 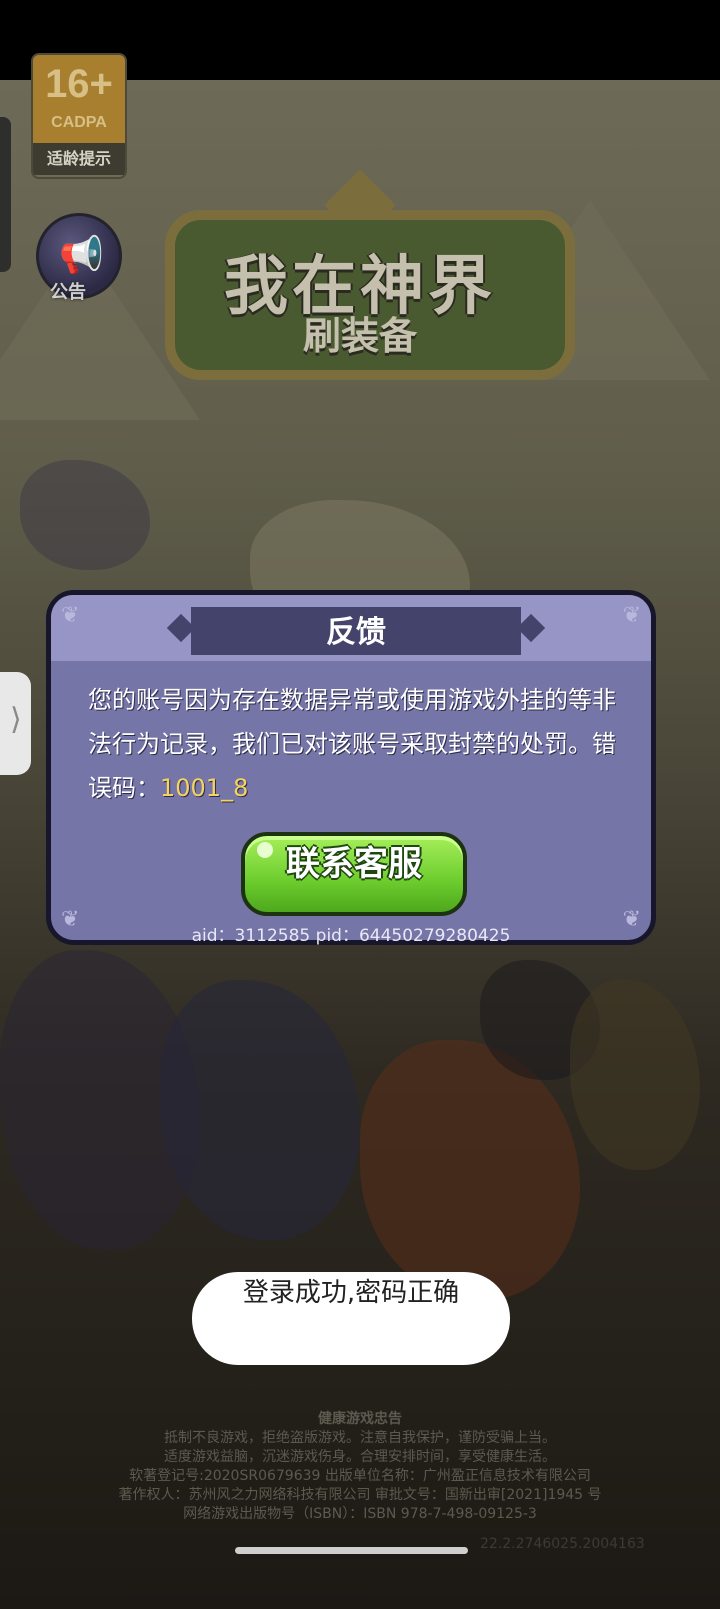 What do you see at coordinates (354, 864) in the screenshot?
I see `contact-support-label: 联系客服` at bounding box center [354, 864].